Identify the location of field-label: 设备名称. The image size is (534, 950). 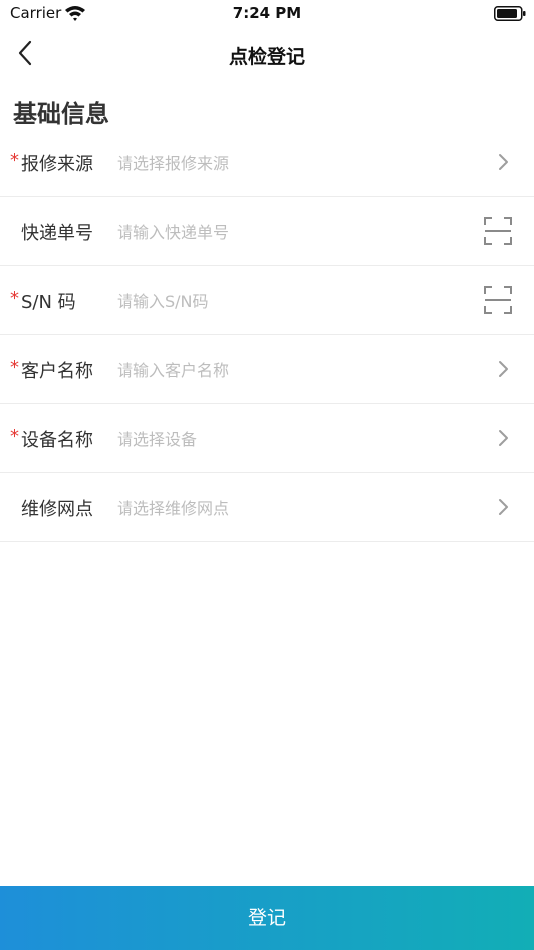
(57, 440).